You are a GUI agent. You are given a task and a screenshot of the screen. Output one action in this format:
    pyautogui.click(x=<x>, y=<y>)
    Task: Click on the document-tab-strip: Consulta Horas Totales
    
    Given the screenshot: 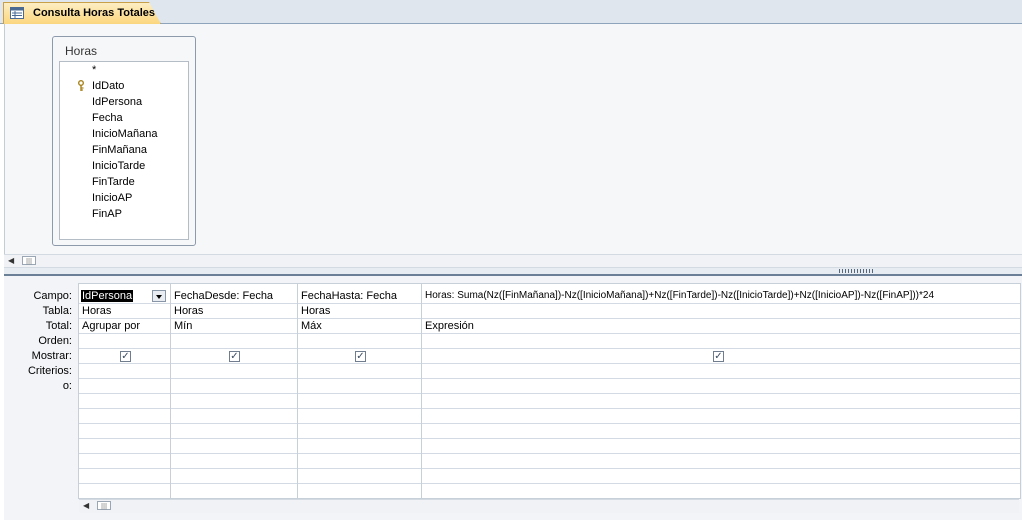 What is the action you would take?
    pyautogui.click(x=511, y=12)
    